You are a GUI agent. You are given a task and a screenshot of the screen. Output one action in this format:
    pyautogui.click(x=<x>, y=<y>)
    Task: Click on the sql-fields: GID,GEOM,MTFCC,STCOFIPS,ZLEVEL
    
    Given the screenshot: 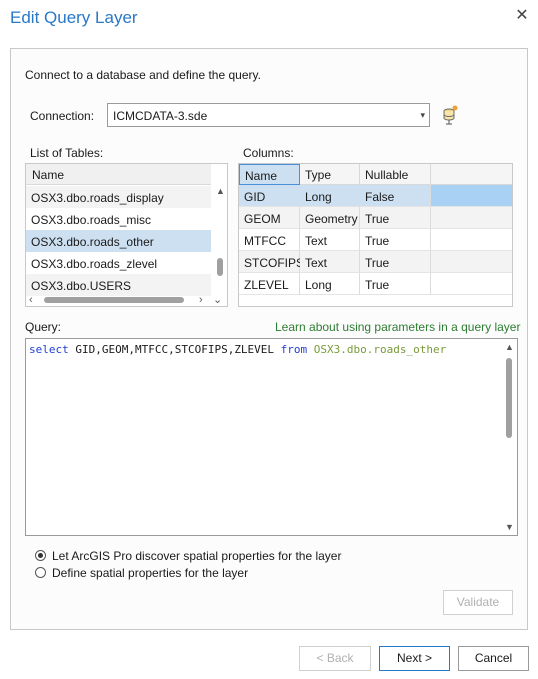 What is the action you would take?
    pyautogui.click(x=174, y=349)
    